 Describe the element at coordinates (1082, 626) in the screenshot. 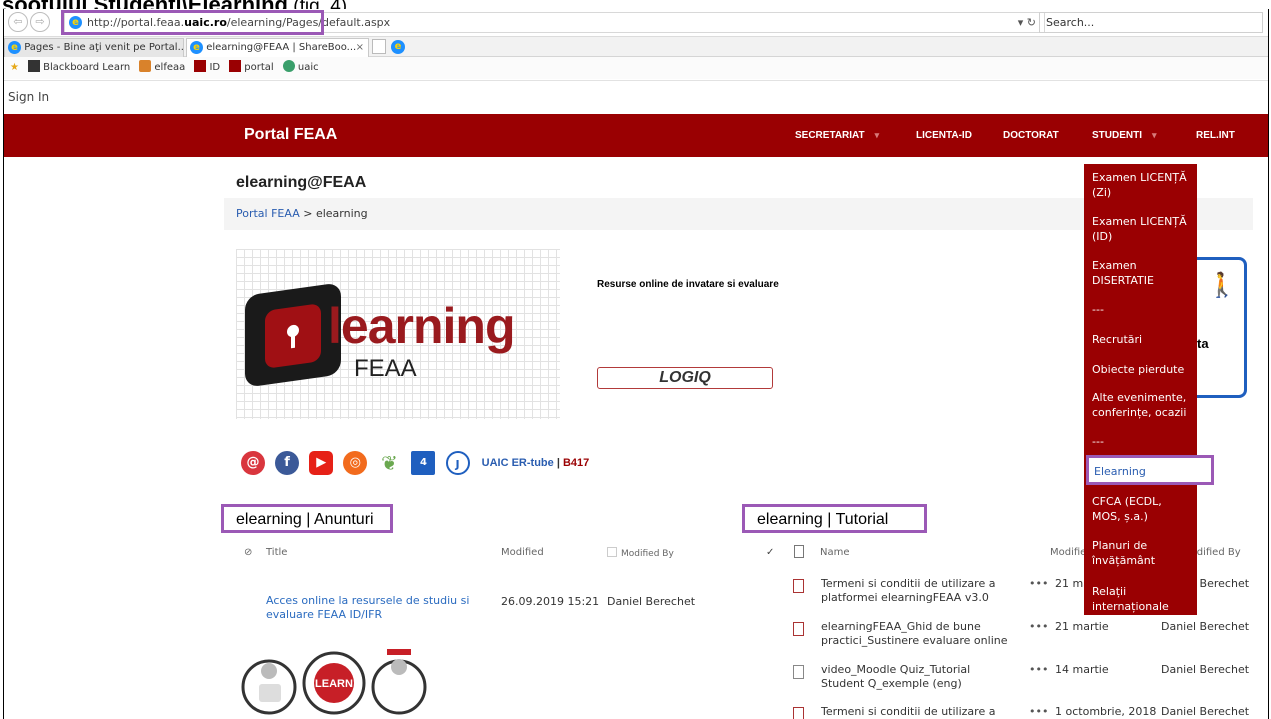

I see `document-modified: 21 martie` at that location.